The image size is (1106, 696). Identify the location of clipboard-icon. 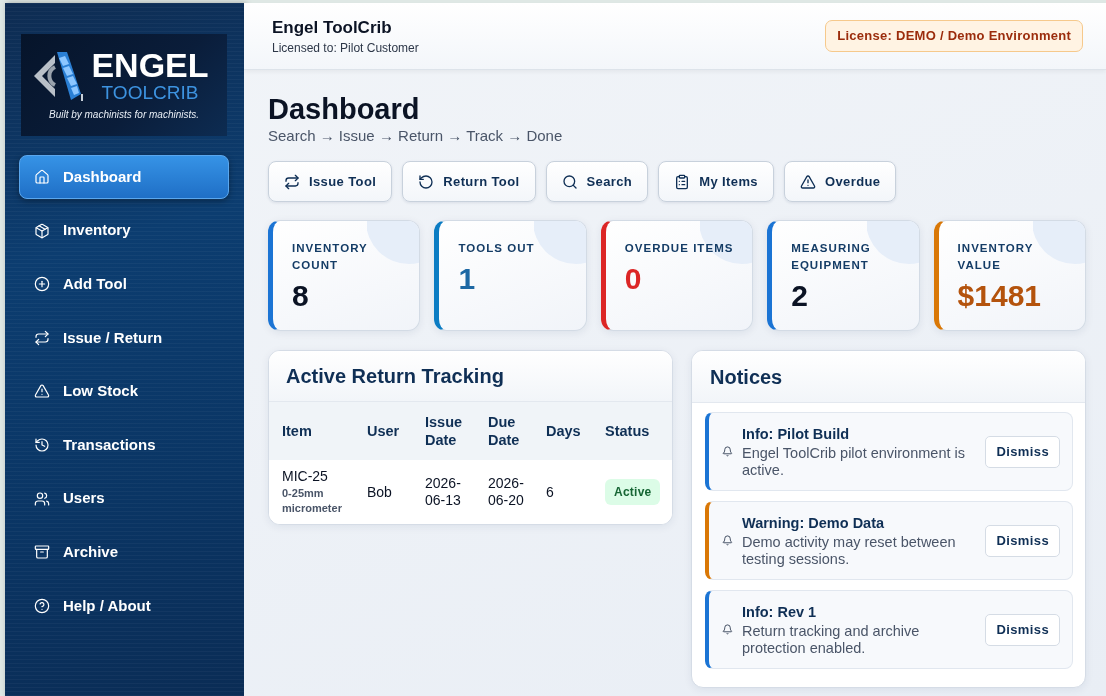
(682, 181).